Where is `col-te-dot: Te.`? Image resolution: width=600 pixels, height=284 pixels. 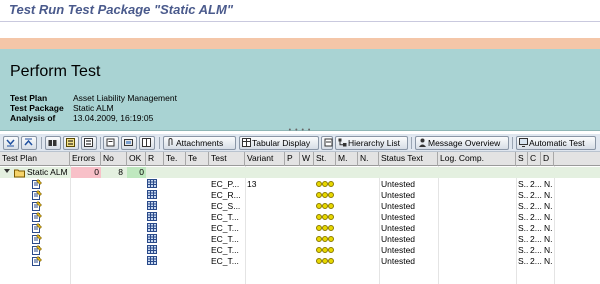 col-te-dot: Te. is located at coordinates (175, 159).